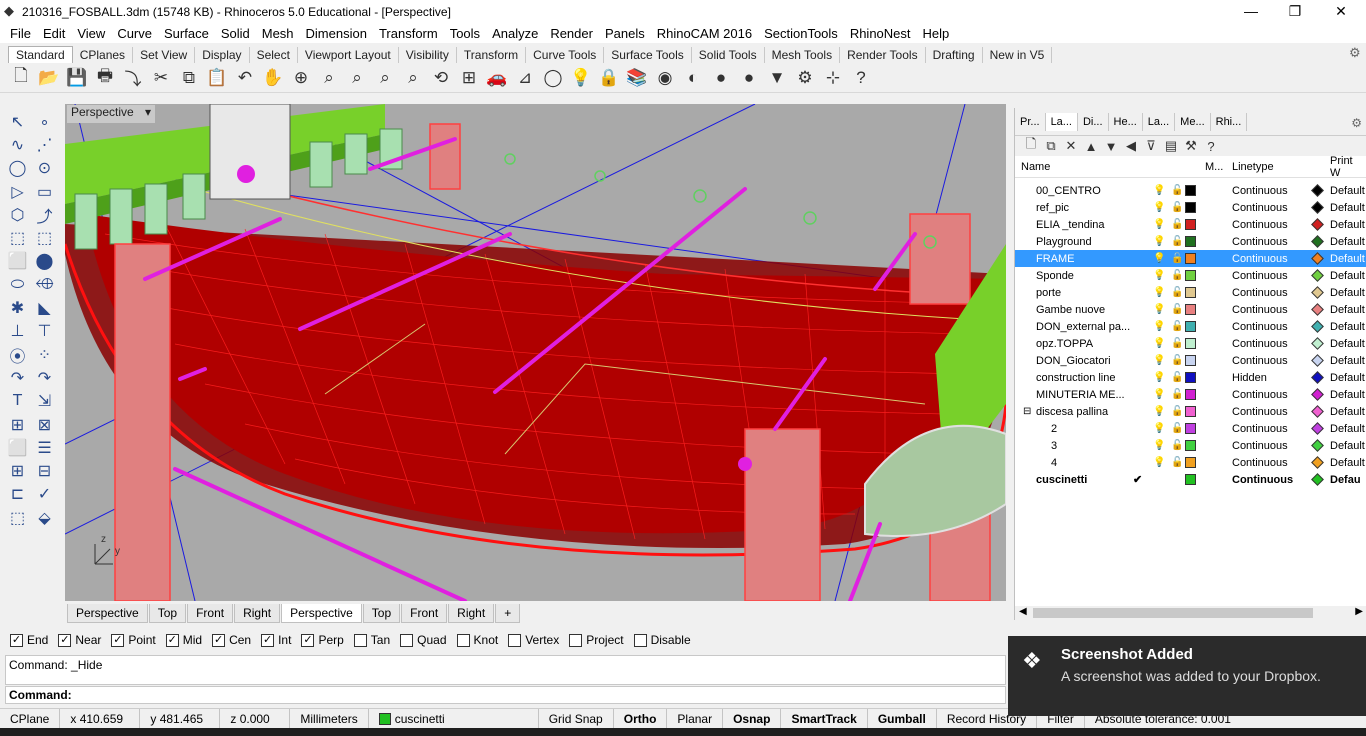  I want to click on status-planar: Planar, so click(695, 718).